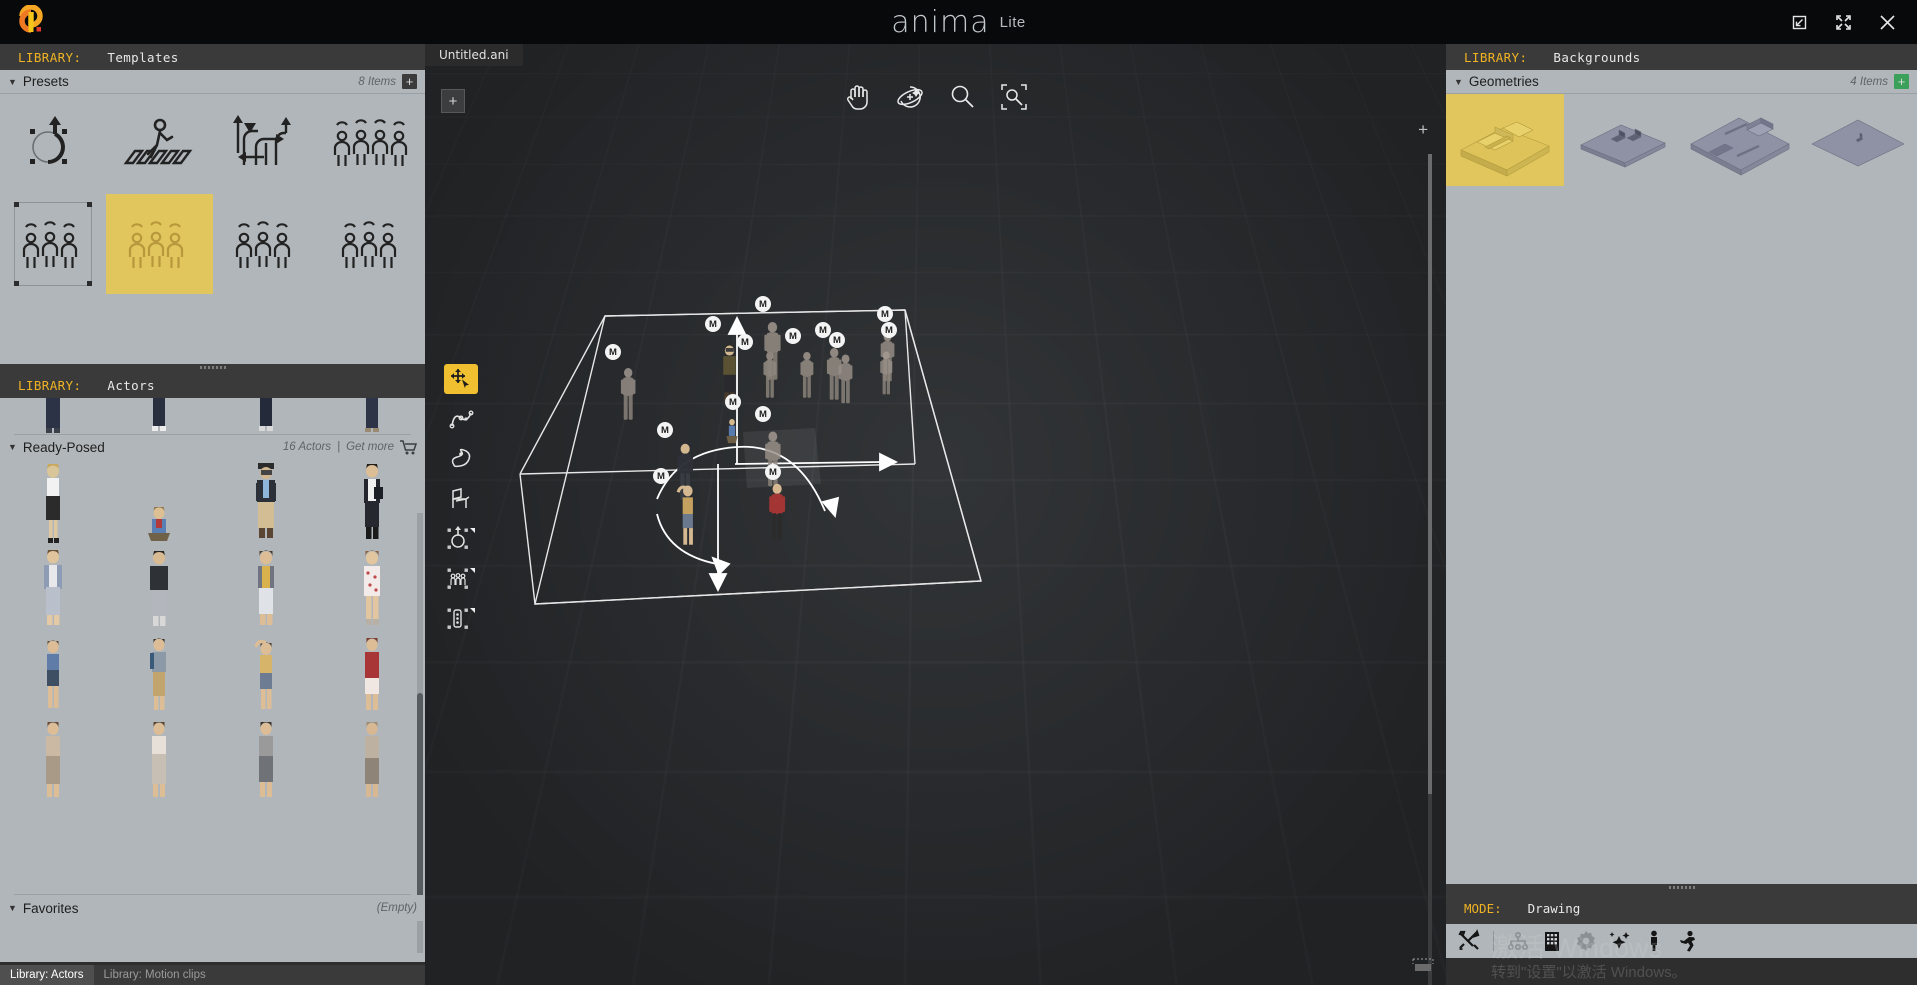  I want to click on ready-posed-section-header: ▼ Ready-Posed 16 Actors | Get more, so click(212, 447).